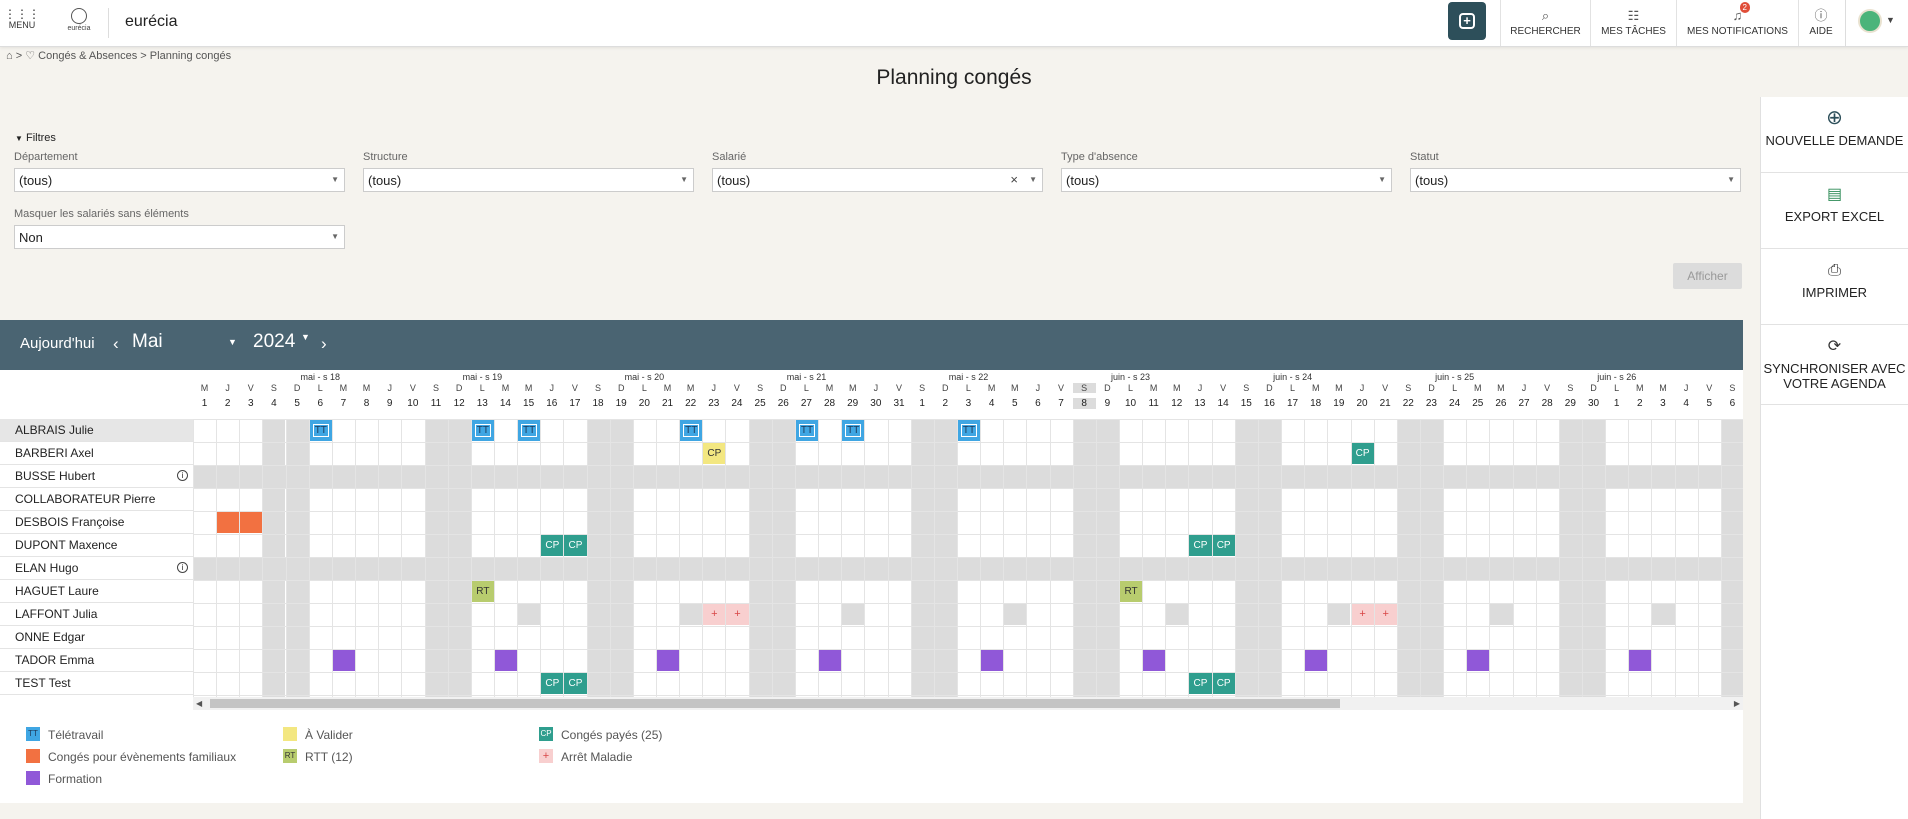 This screenshot has height=819, width=1908. I want to click on clear-icon: ×, so click(1014, 179).